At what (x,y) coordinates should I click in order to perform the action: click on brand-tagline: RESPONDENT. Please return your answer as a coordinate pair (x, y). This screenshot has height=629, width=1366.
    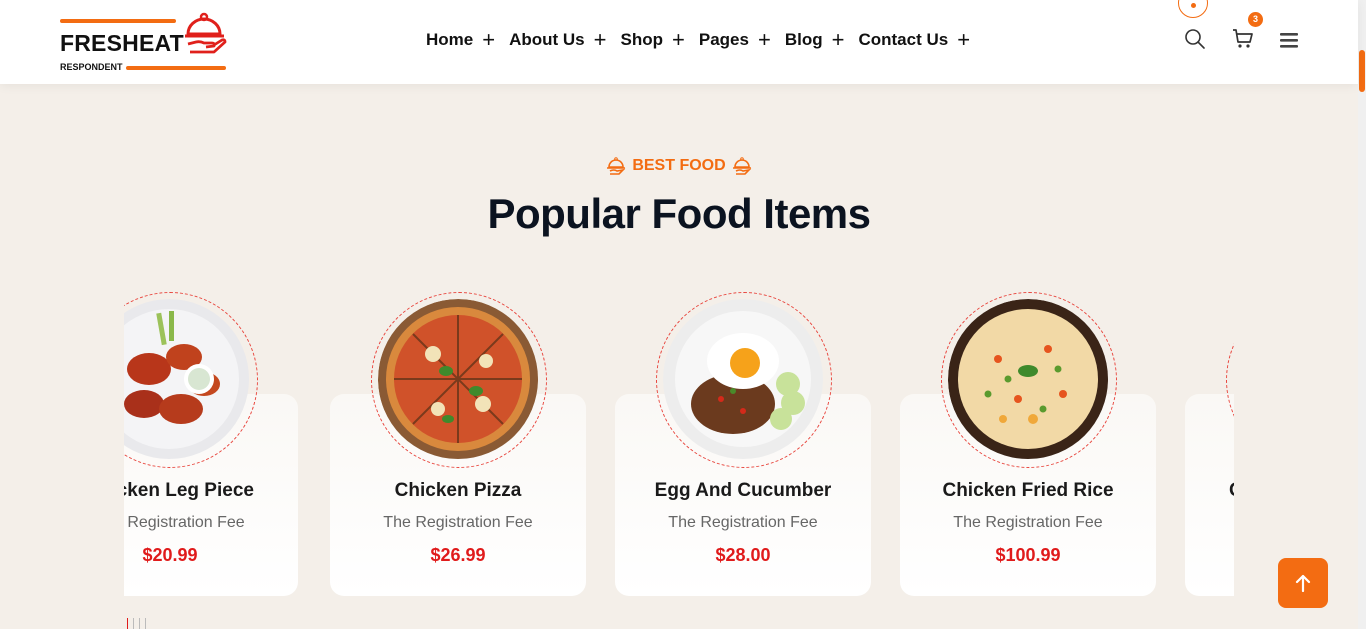
    Looking at the image, I should click on (91, 67).